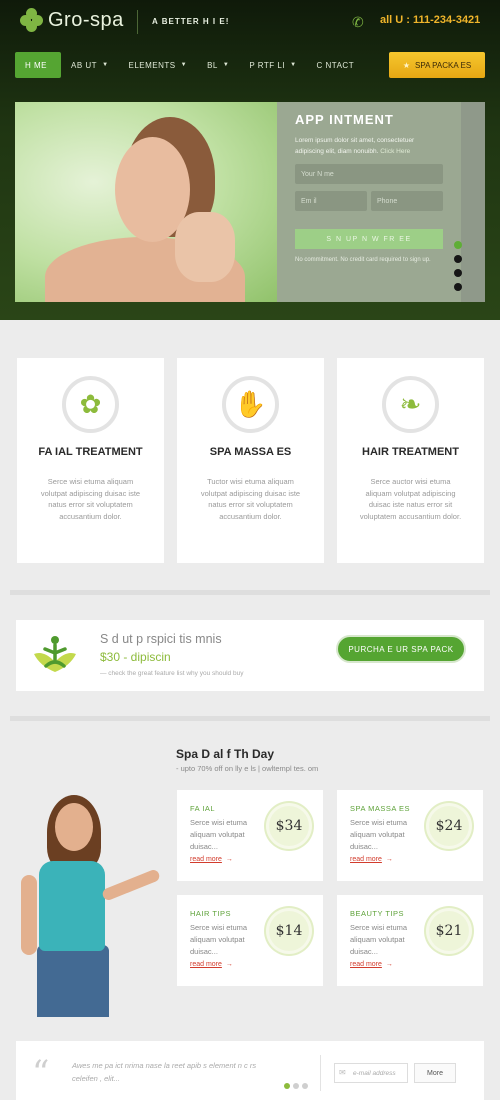 Image resolution: width=500 pixels, height=1100 pixels. I want to click on quote-icon: “, so click(41, 1073).